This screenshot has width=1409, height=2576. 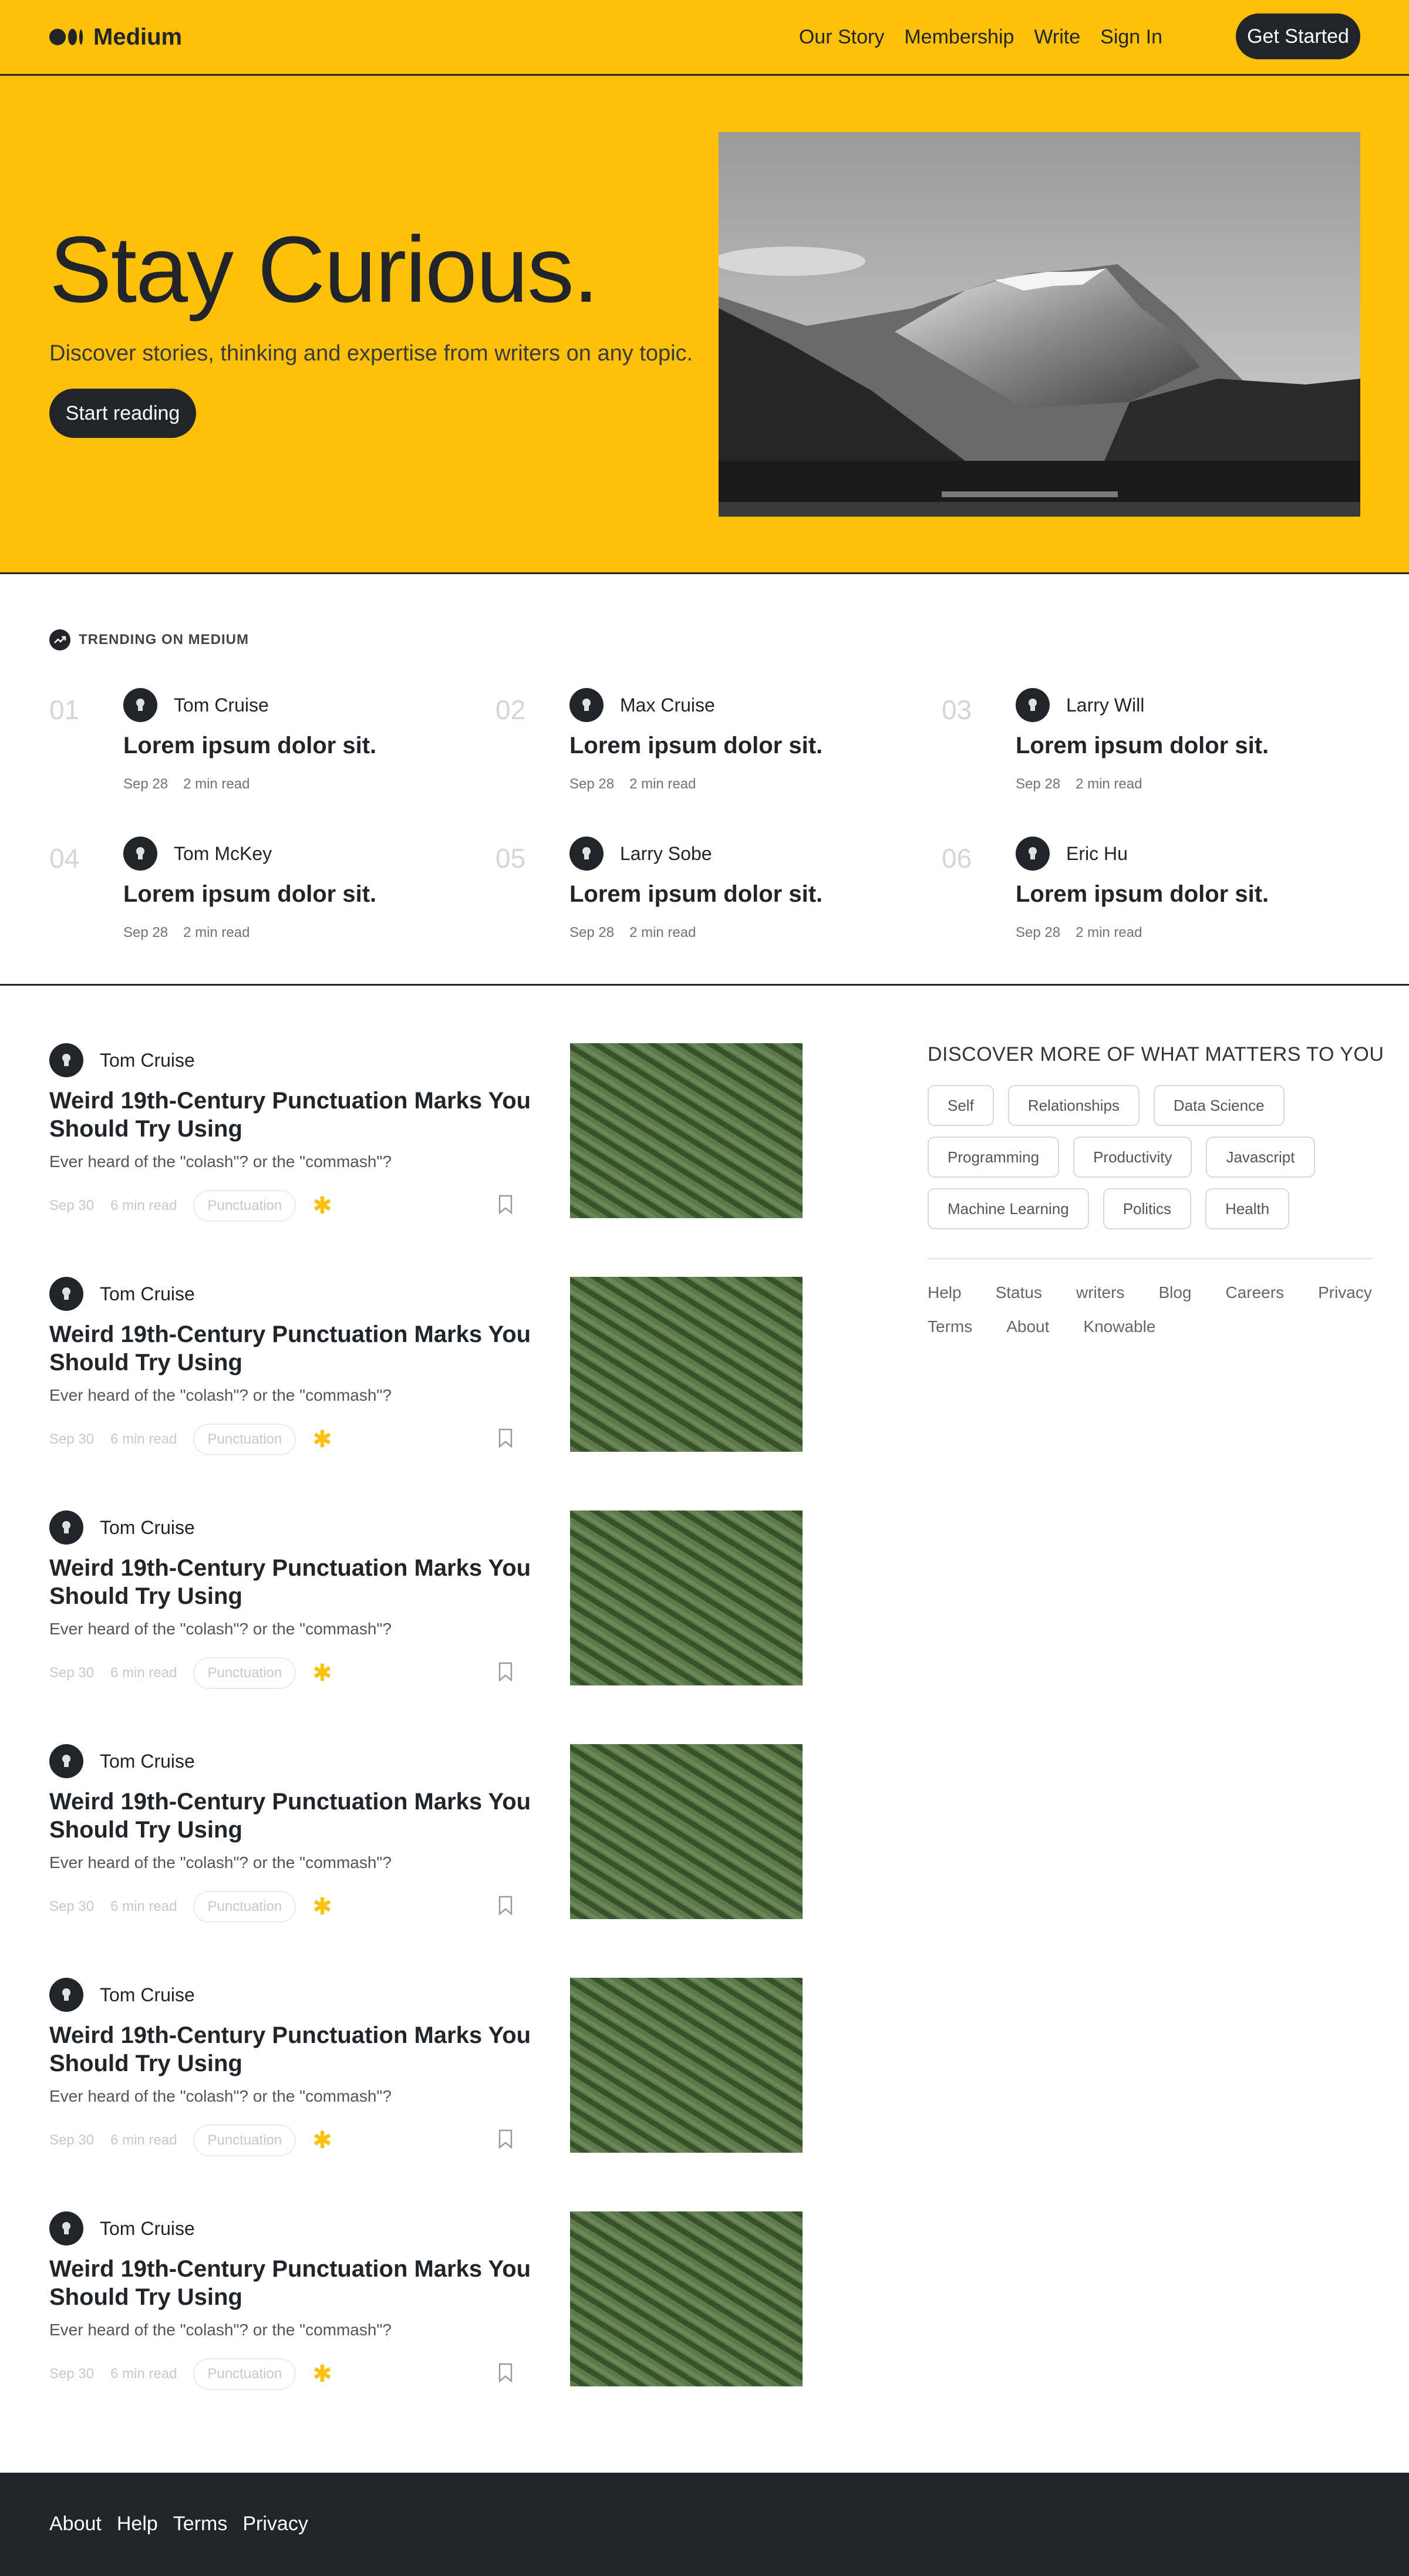 I want to click on author-name: Larry Sobe, so click(x=666, y=854).